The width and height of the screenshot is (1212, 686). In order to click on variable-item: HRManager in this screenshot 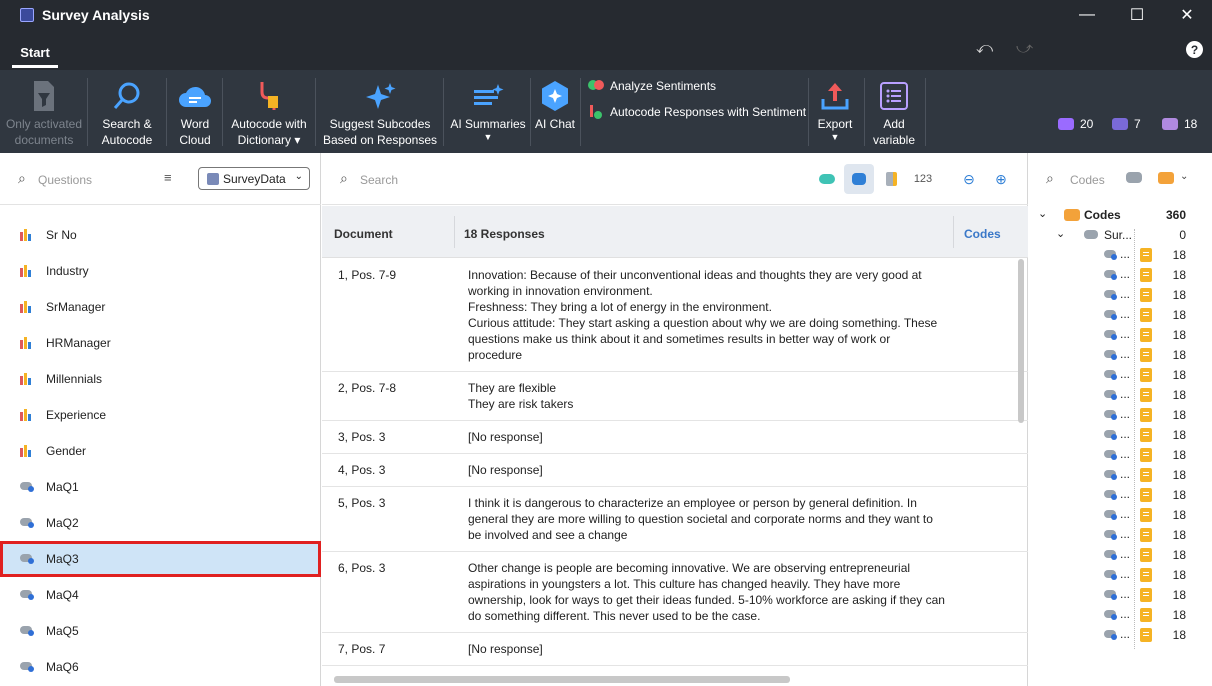, I will do `click(160, 343)`.